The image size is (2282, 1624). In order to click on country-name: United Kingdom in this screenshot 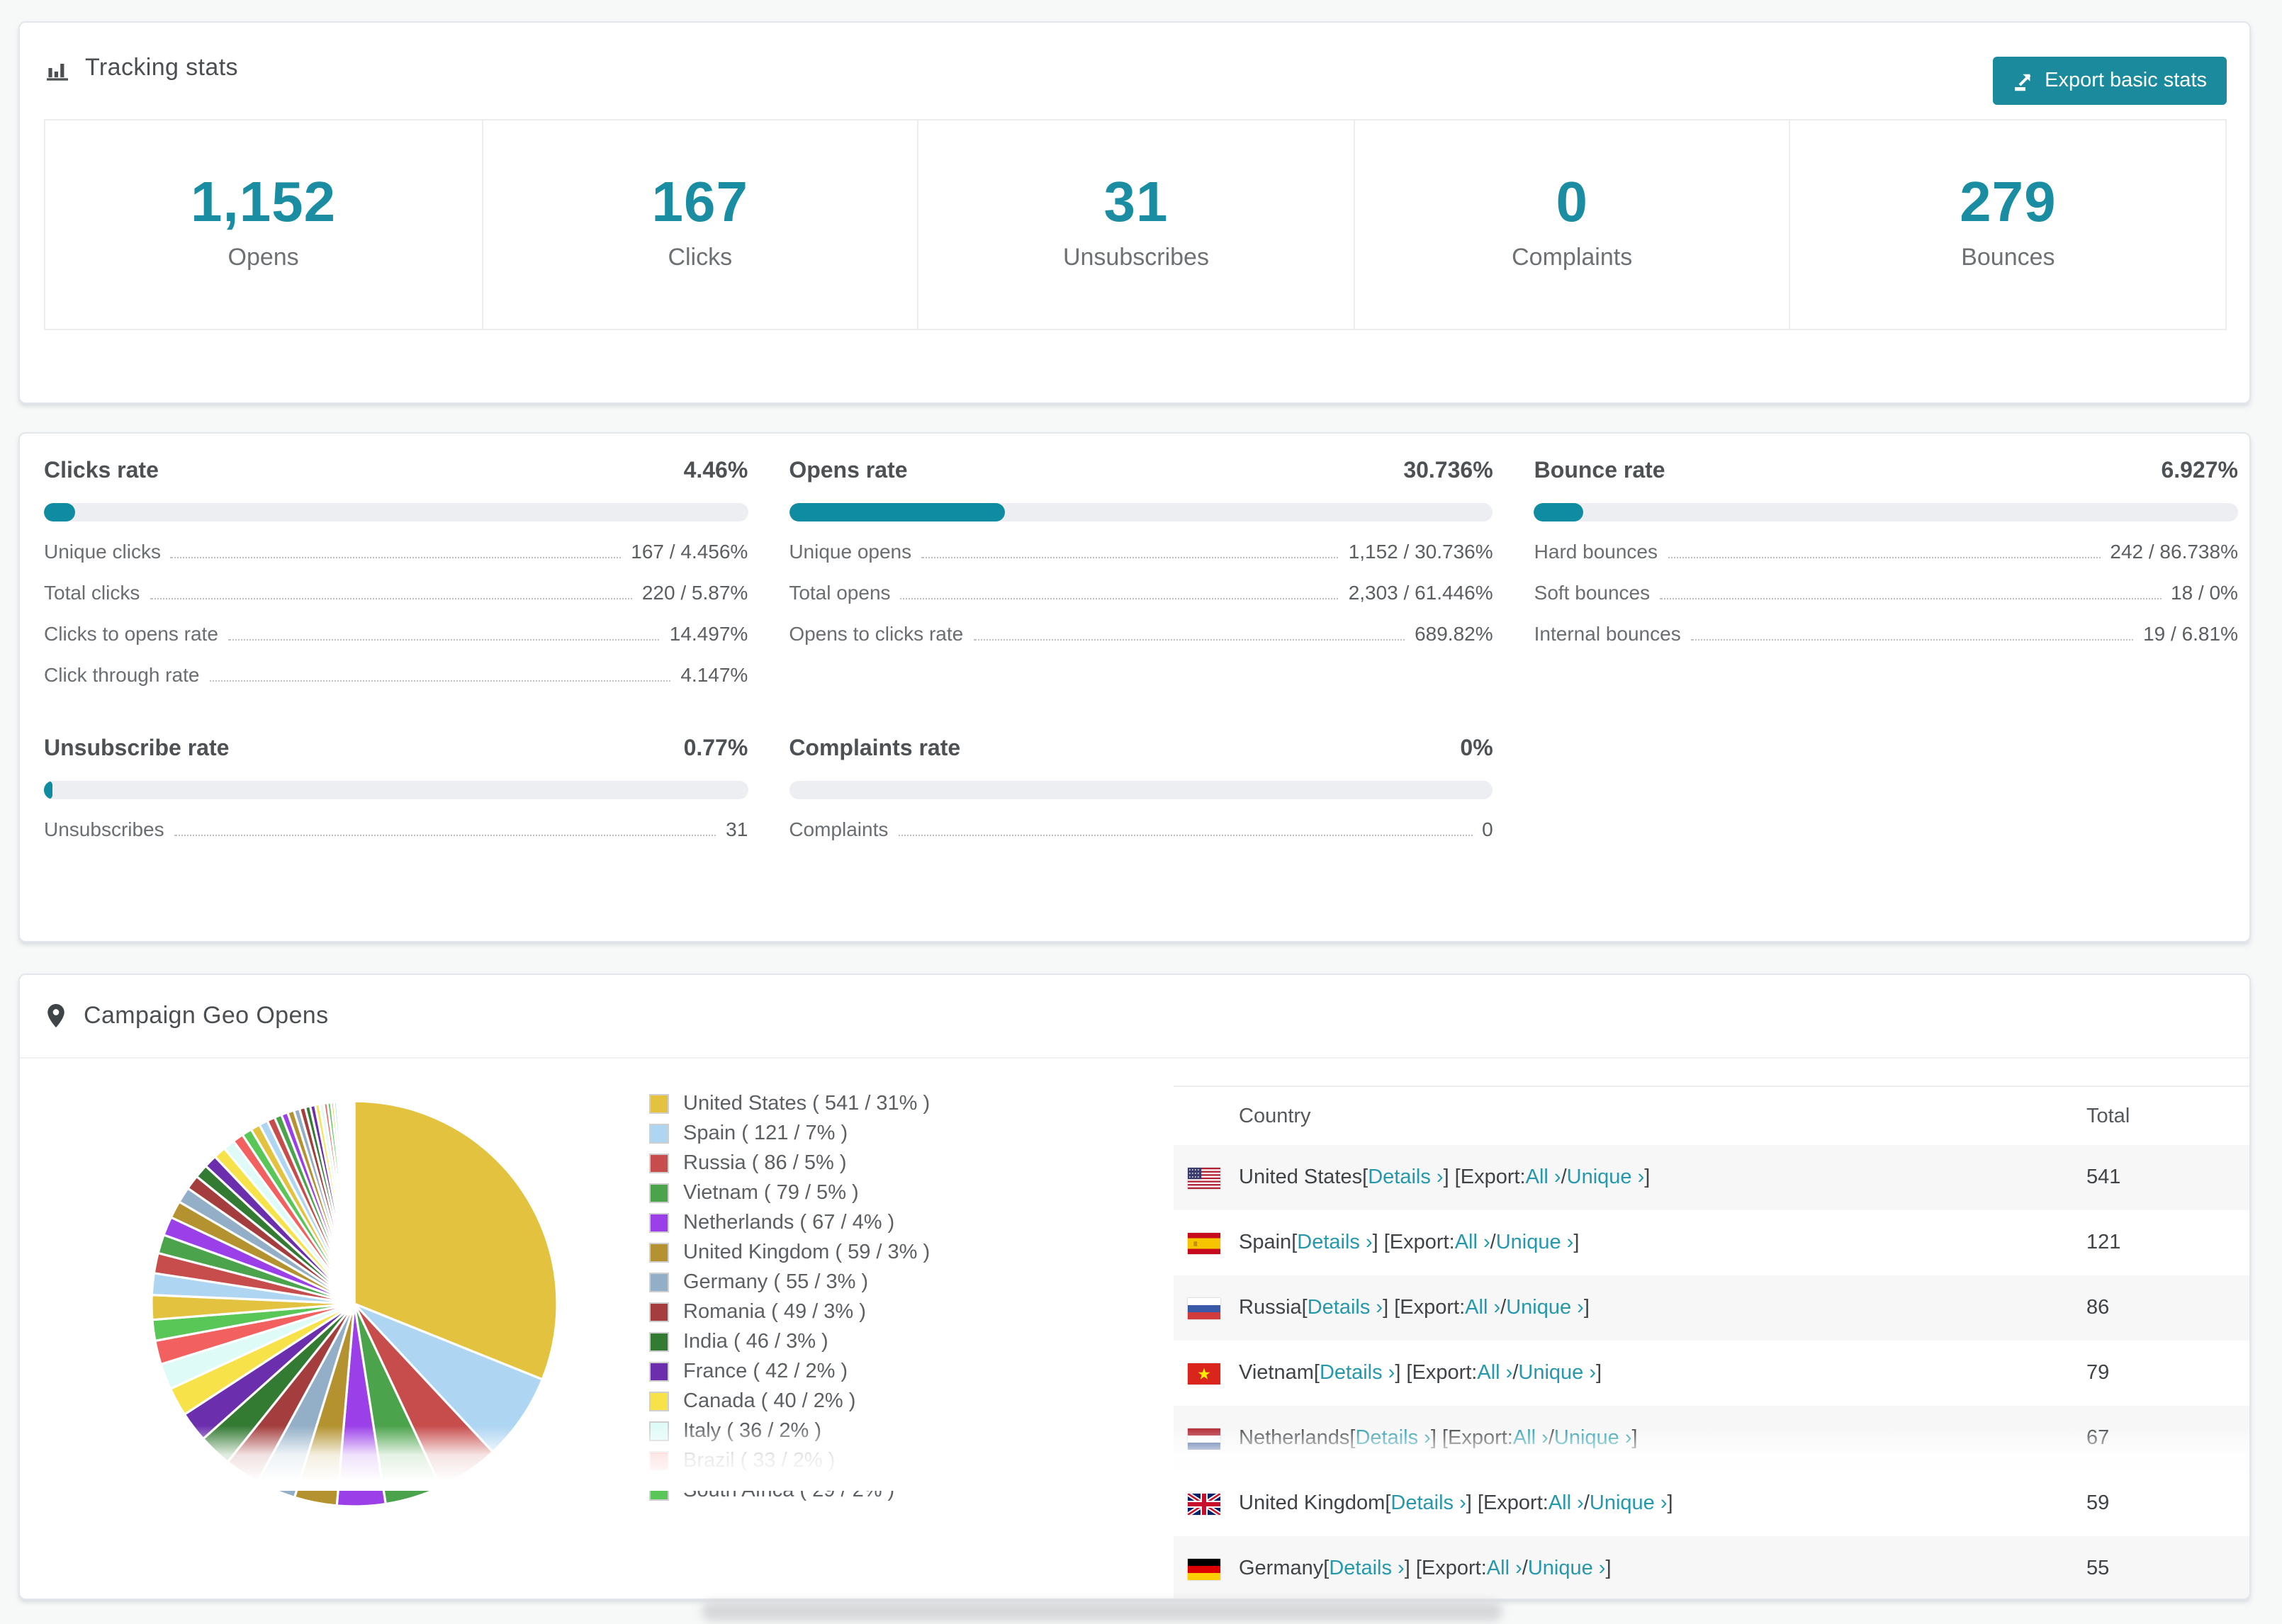, I will do `click(1312, 1503)`.